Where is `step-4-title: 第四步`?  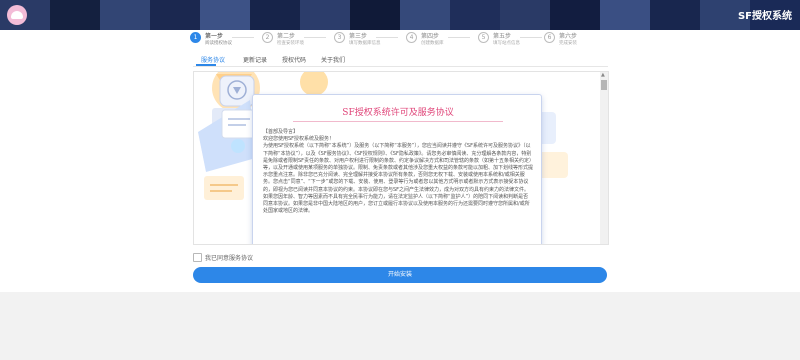 step-4-title: 第四步 is located at coordinates (430, 36).